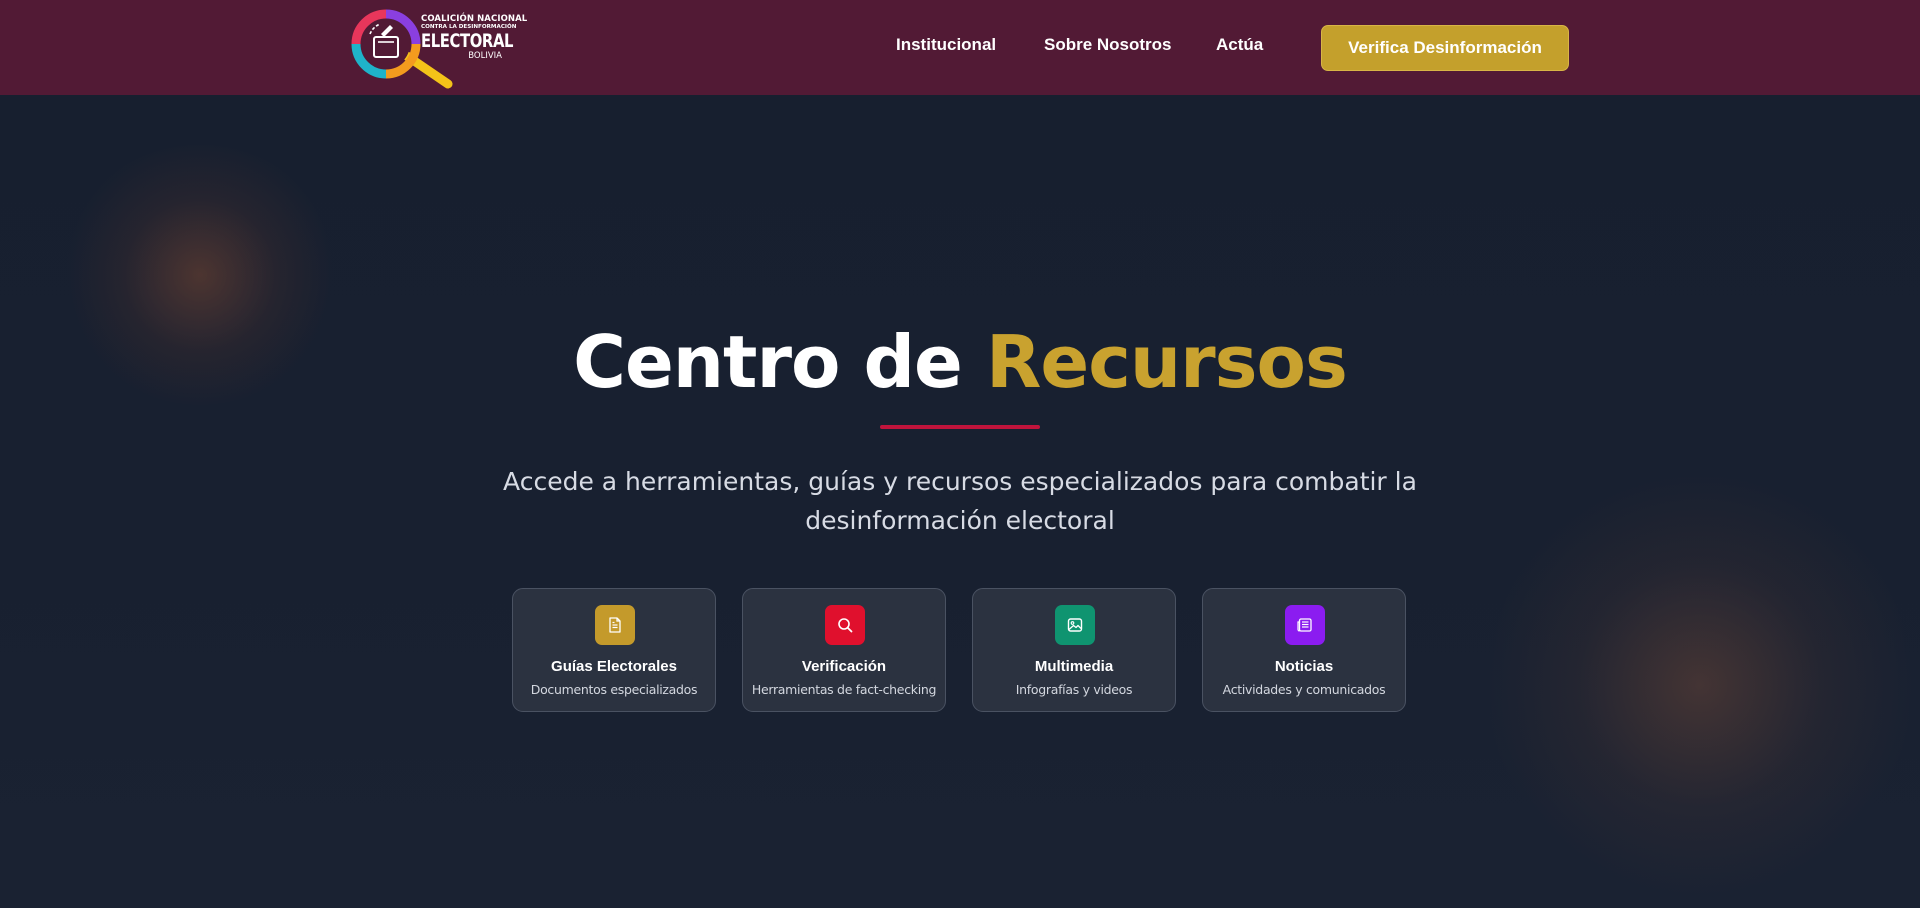  I want to click on nav-link-institucional: Institucional, so click(946, 45).